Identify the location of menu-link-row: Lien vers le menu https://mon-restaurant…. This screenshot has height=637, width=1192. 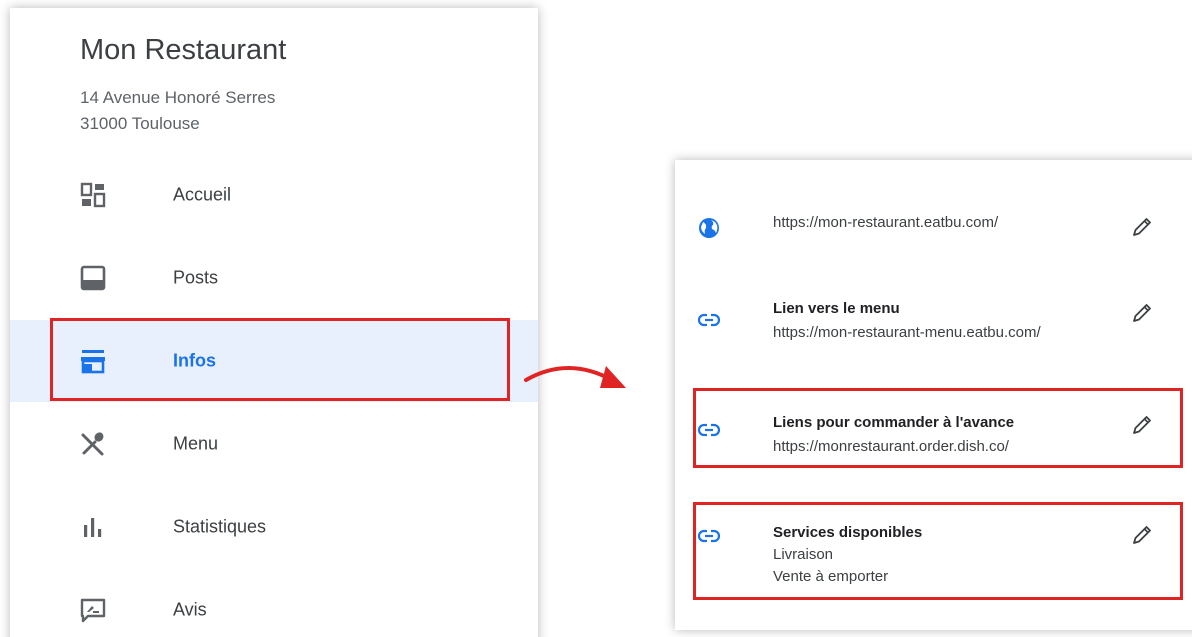
(933, 324).